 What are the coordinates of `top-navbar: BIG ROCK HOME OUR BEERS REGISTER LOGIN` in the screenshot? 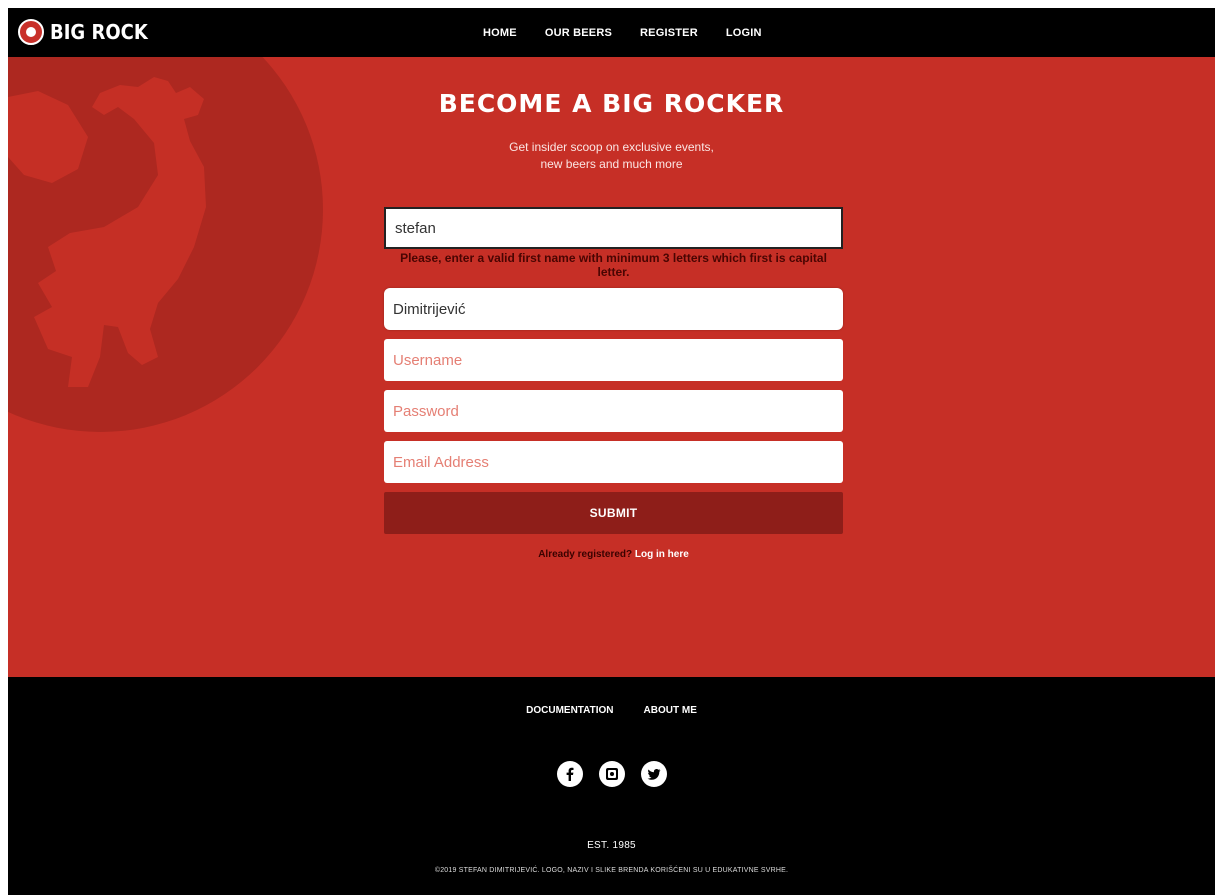 It's located at (611, 32).